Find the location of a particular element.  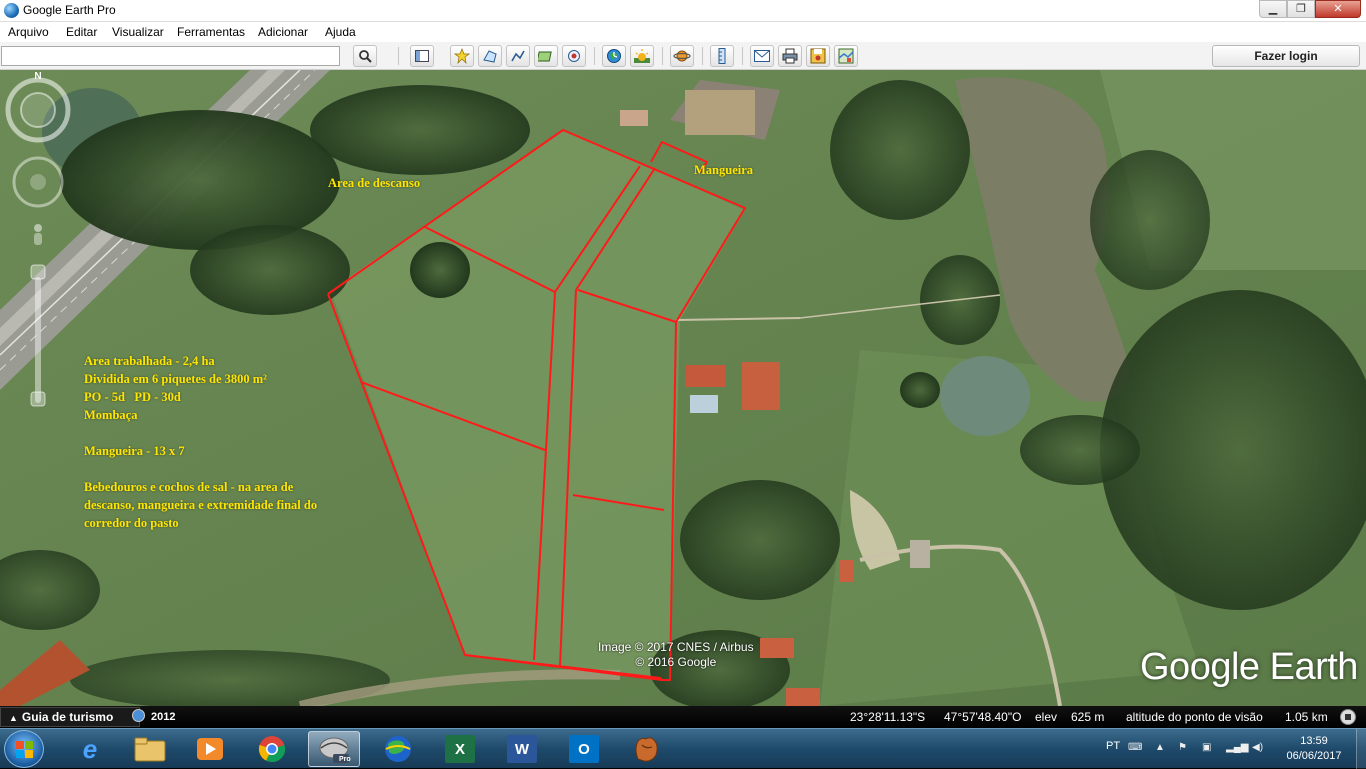

taskbar-baseball-app is located at coordinates (646, 749).